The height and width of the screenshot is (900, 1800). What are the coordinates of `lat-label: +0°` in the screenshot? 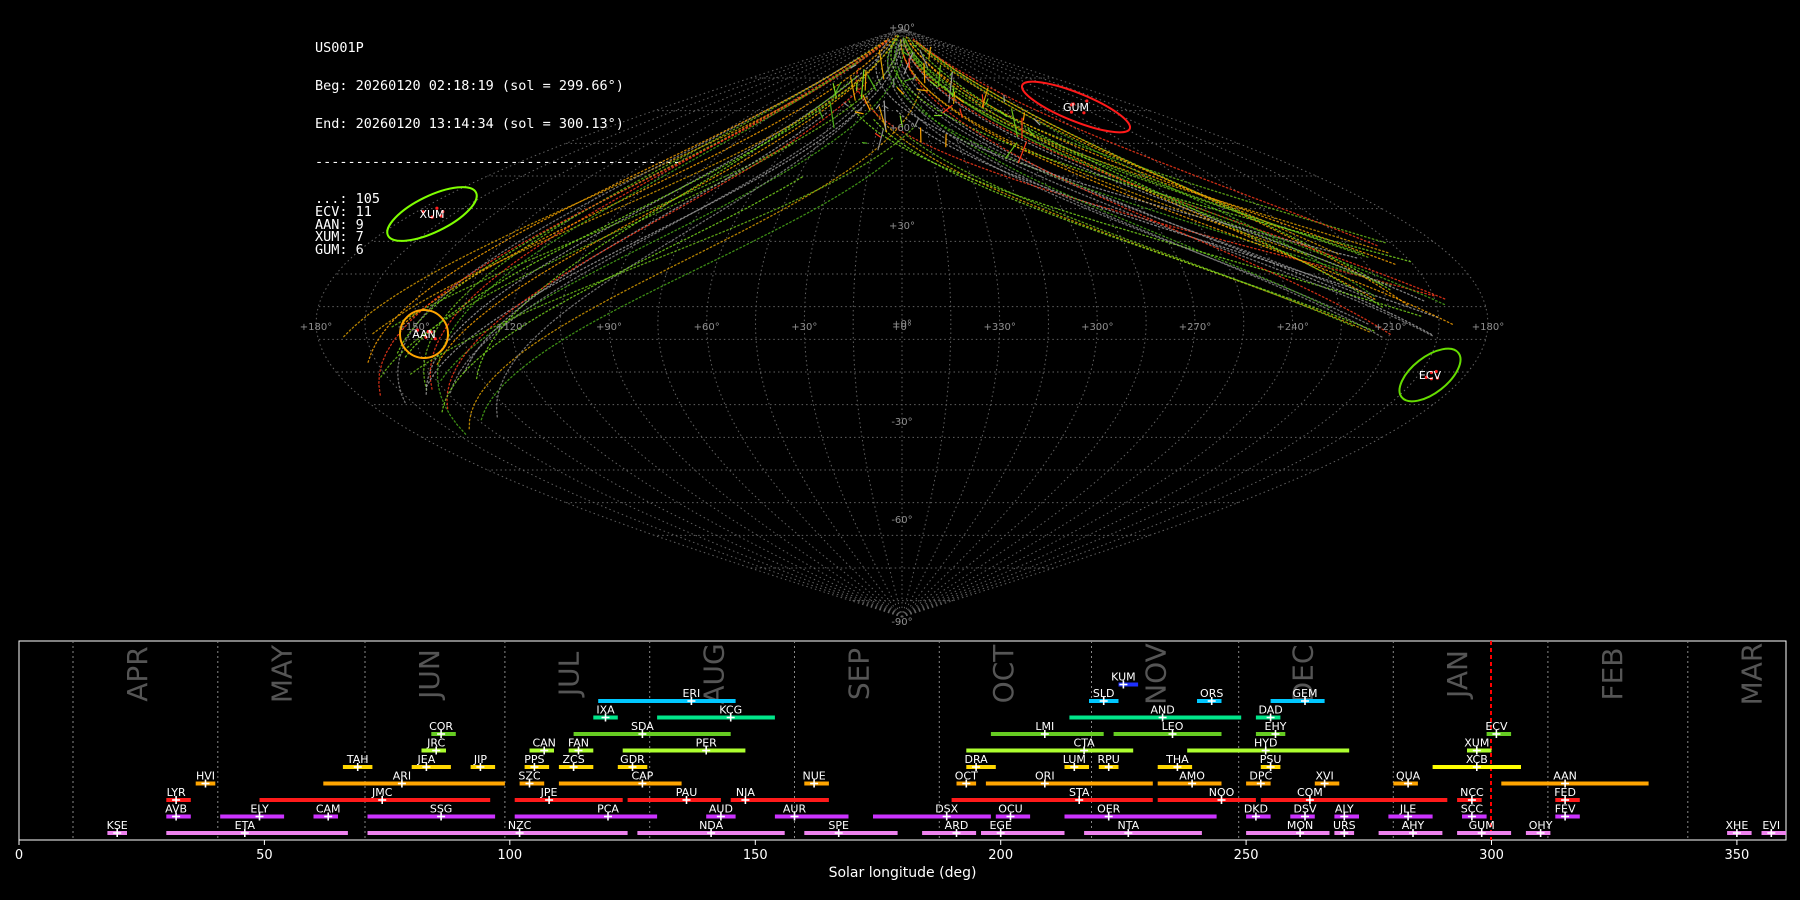 It's located at (902, 324).